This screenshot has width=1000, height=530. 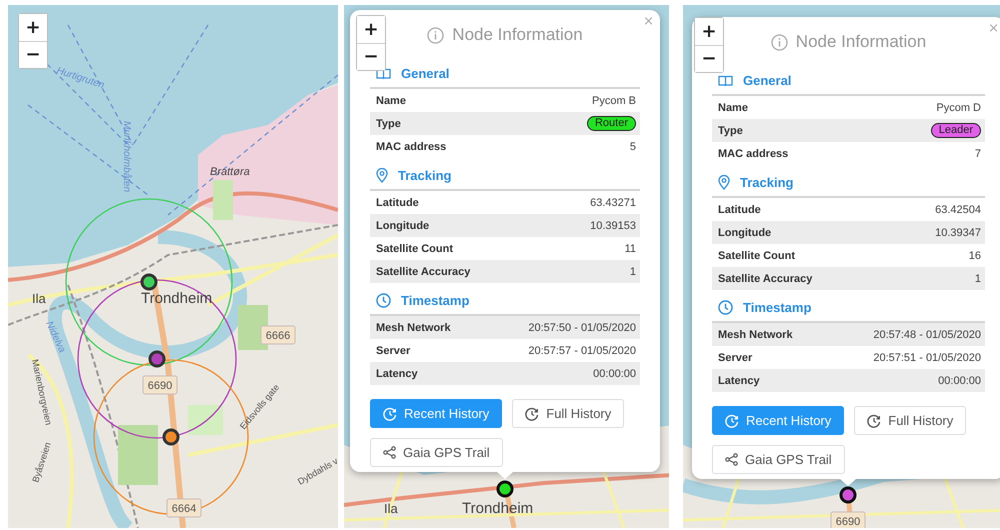 I want to click on row-value: 7, so click(x=977, y=154).